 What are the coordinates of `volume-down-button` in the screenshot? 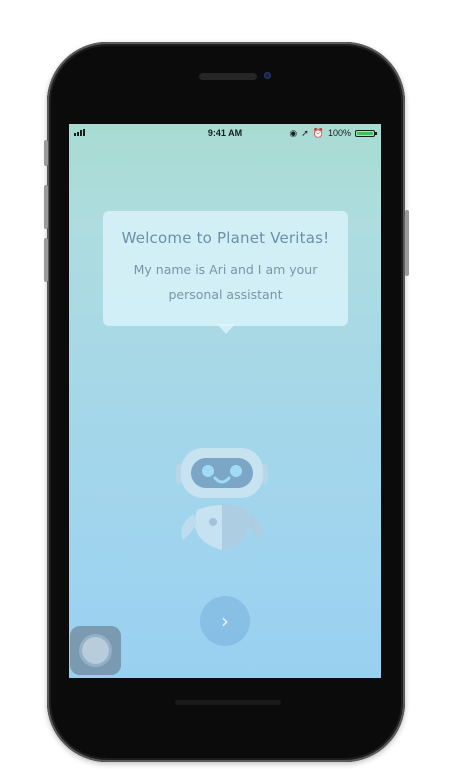 It's located at (46, 260).